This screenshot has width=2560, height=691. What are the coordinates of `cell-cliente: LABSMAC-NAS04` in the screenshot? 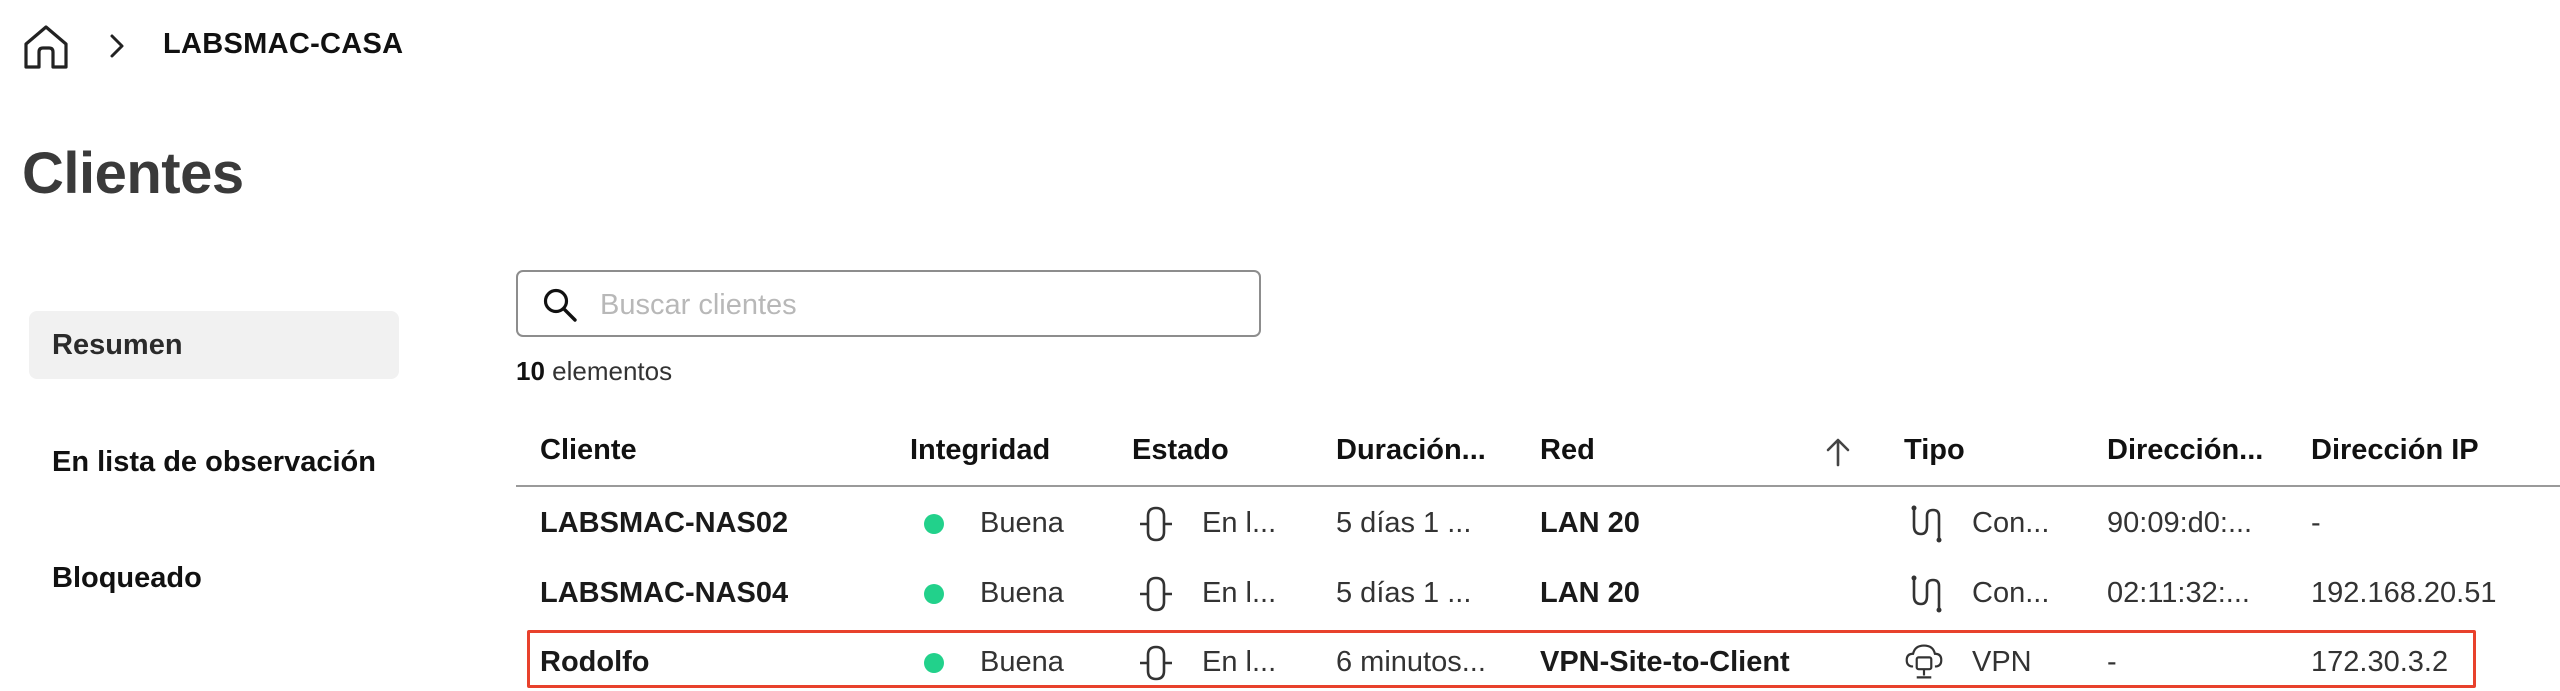 It's located at (664, 593).